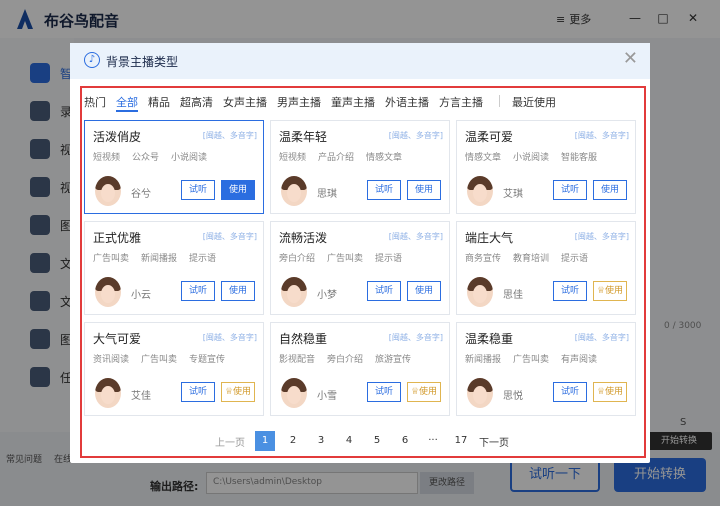 The width and height of the screenshot is (720, 506). What do you see at coordinates (155, 259) in the screenshot?
I see `voice-usages: 广告叫卖 新闻播报 提示语` at bounding box center [155, 259].